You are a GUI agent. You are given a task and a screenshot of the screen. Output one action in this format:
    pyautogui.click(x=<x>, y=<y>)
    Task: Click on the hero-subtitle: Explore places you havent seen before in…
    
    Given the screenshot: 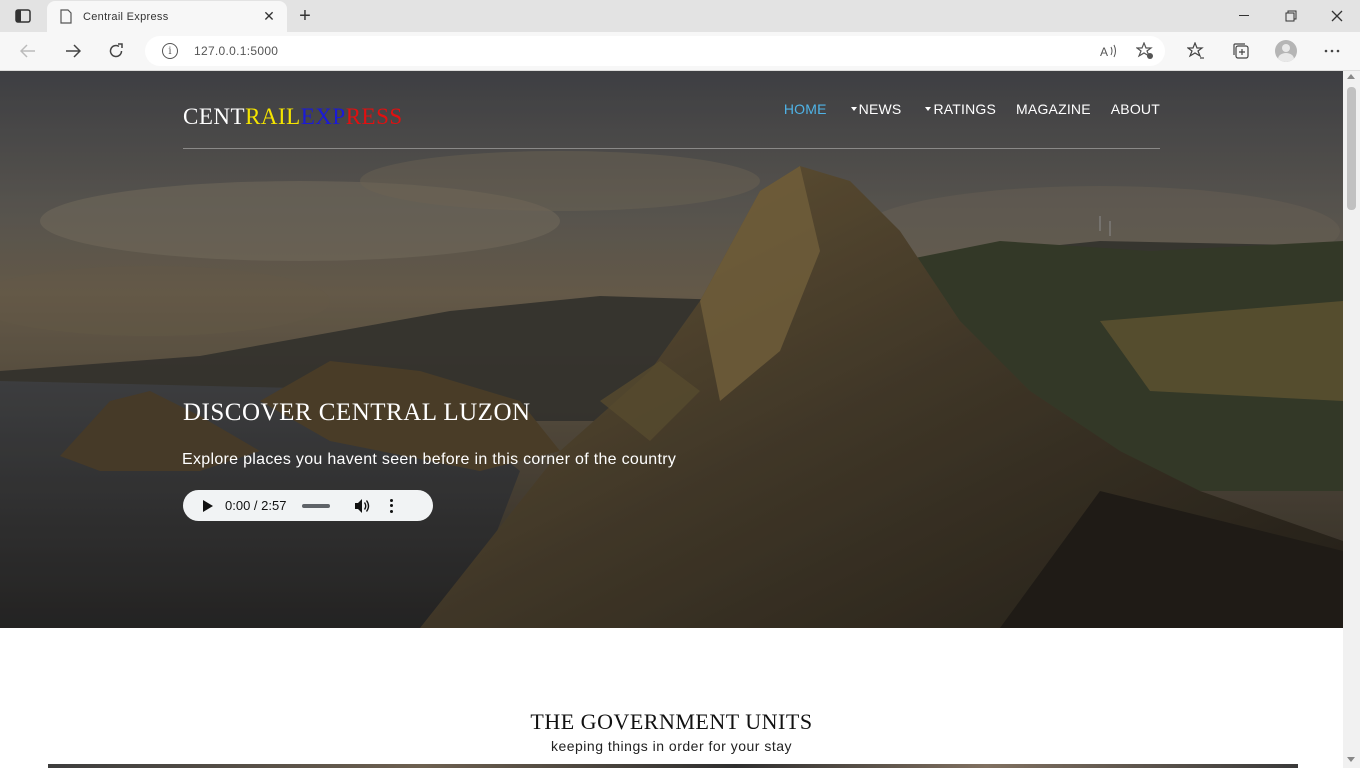 What is the action you would take?
    pyautogui.click(x=429, y=459)
    